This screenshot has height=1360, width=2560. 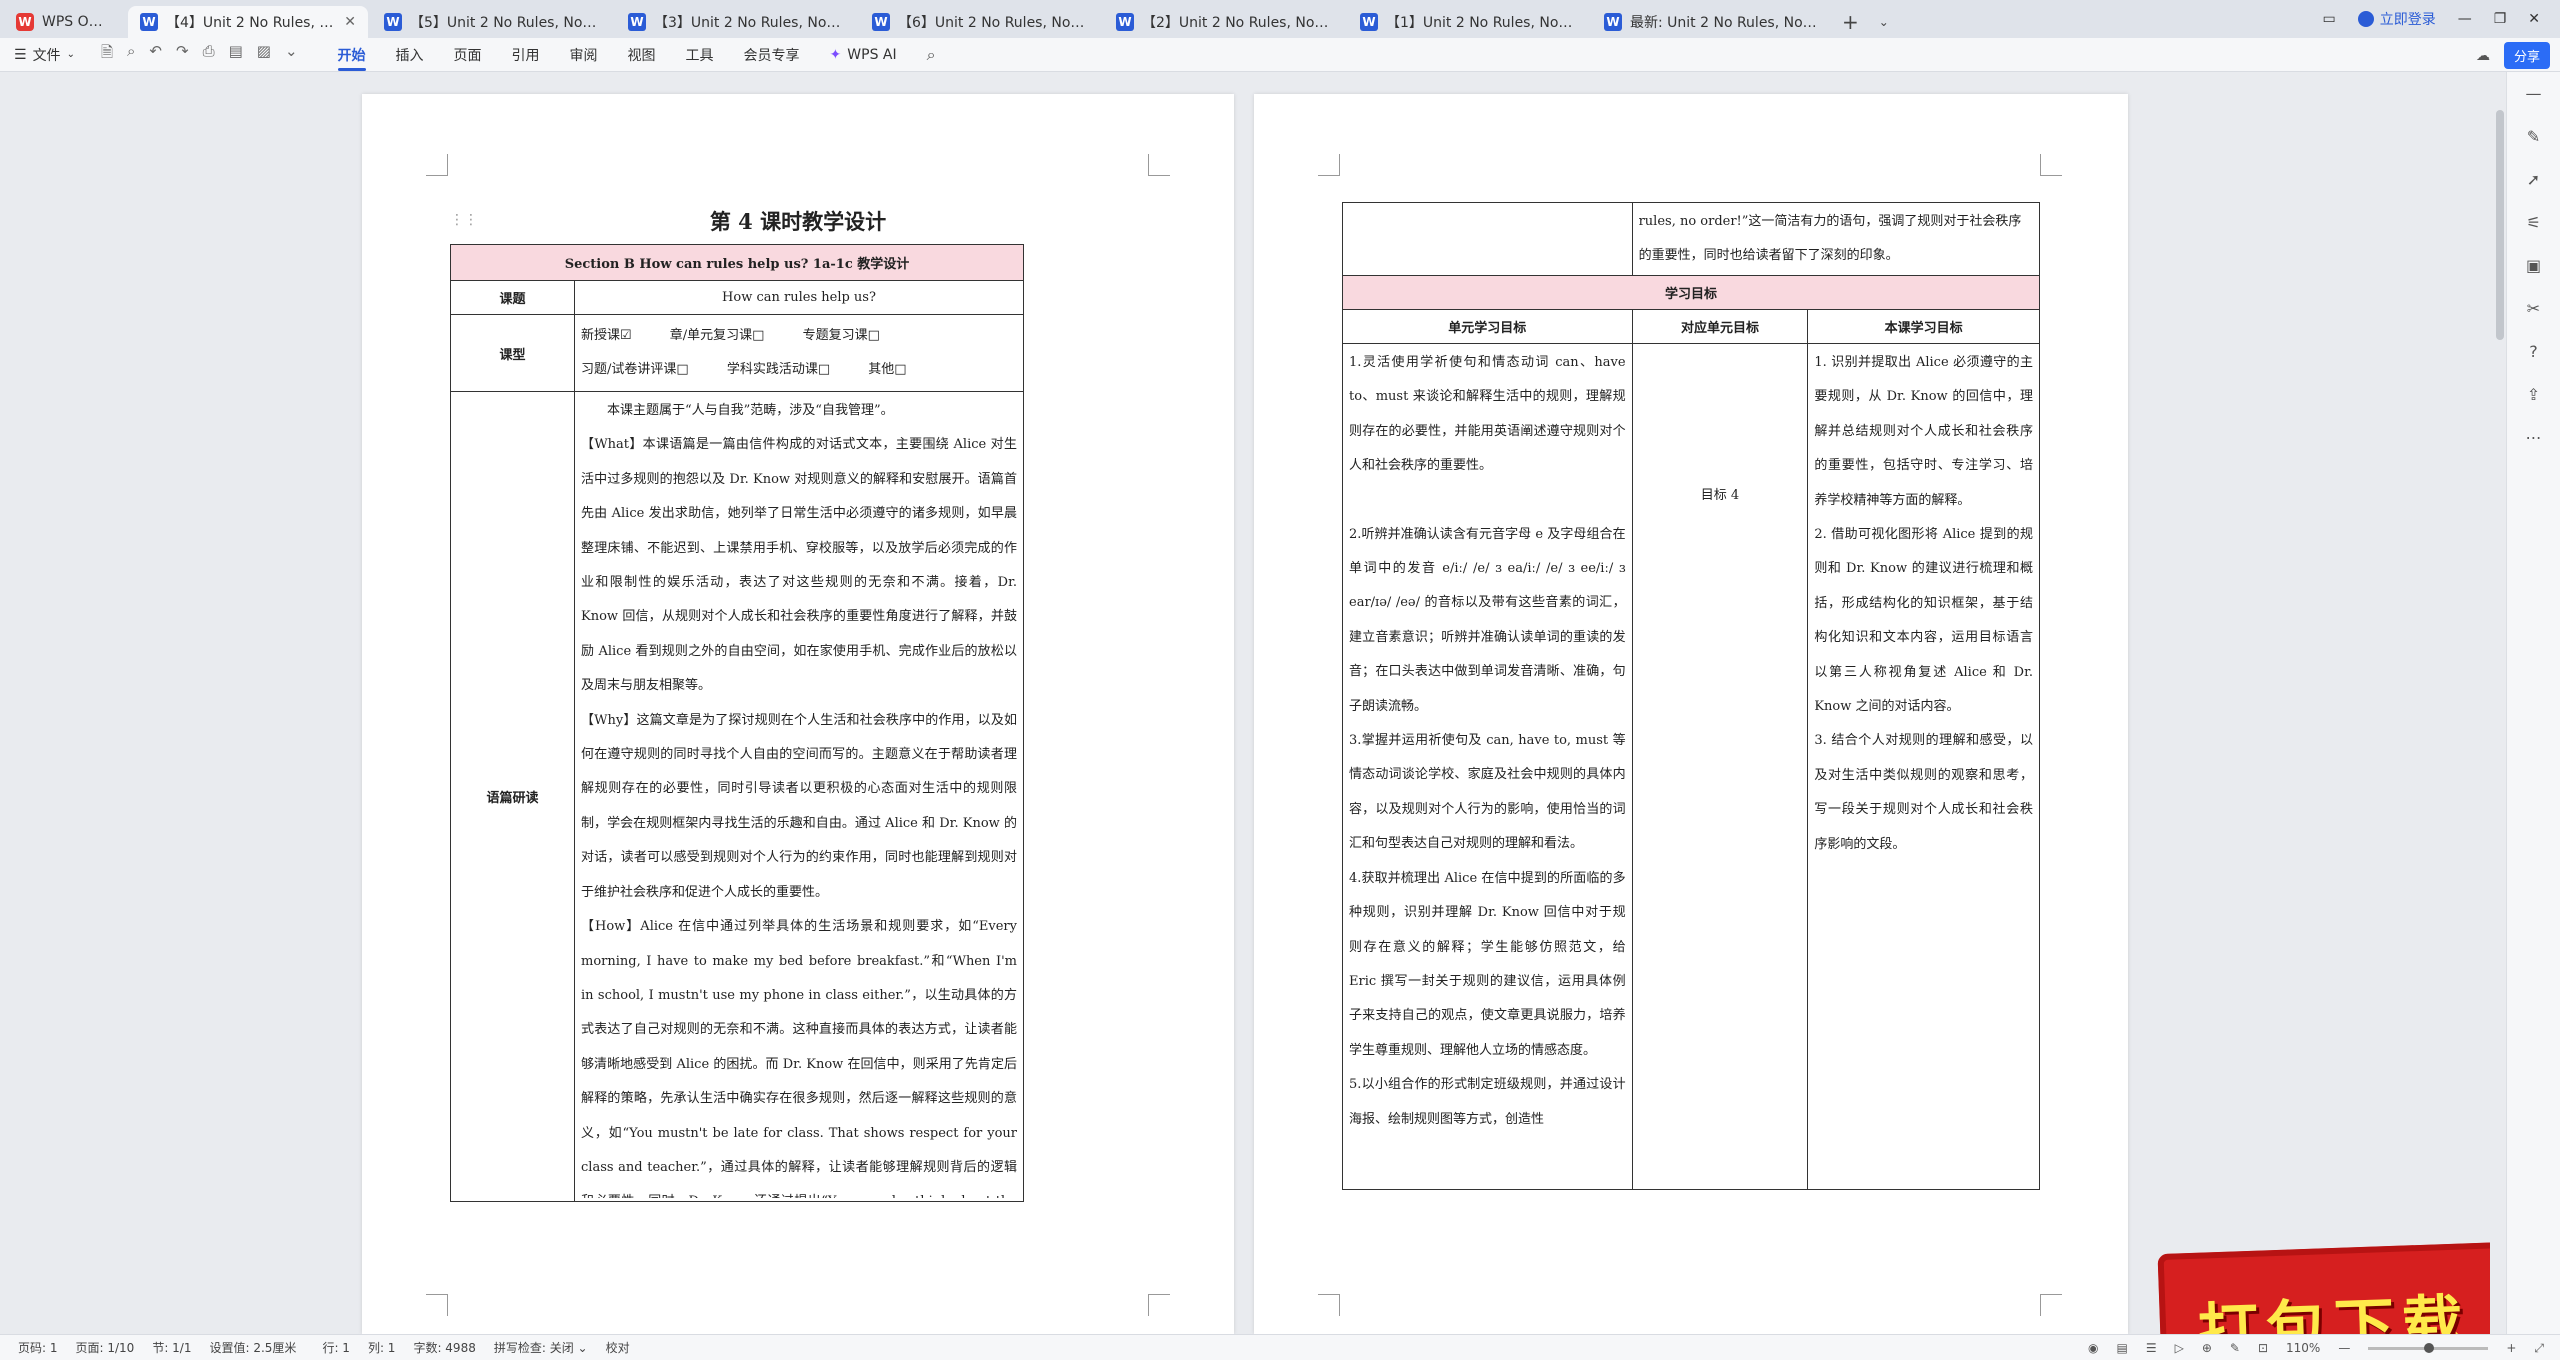 I want to click on download-package-badge: 打包下载, so click(x=2323, y=1287).